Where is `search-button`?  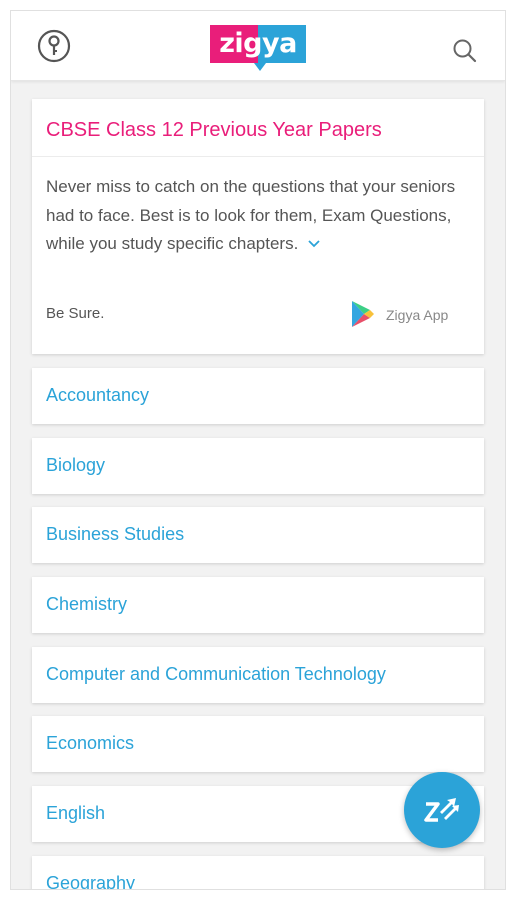
search-button is located at coordinates (465, 51).